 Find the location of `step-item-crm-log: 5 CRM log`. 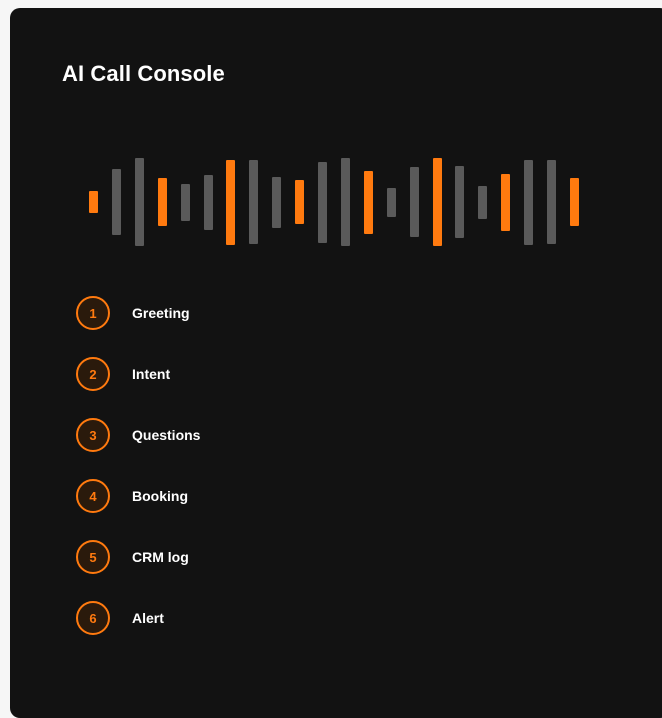

step-item-crm-log: 5 CRM log is located at coordinates (138, 557).